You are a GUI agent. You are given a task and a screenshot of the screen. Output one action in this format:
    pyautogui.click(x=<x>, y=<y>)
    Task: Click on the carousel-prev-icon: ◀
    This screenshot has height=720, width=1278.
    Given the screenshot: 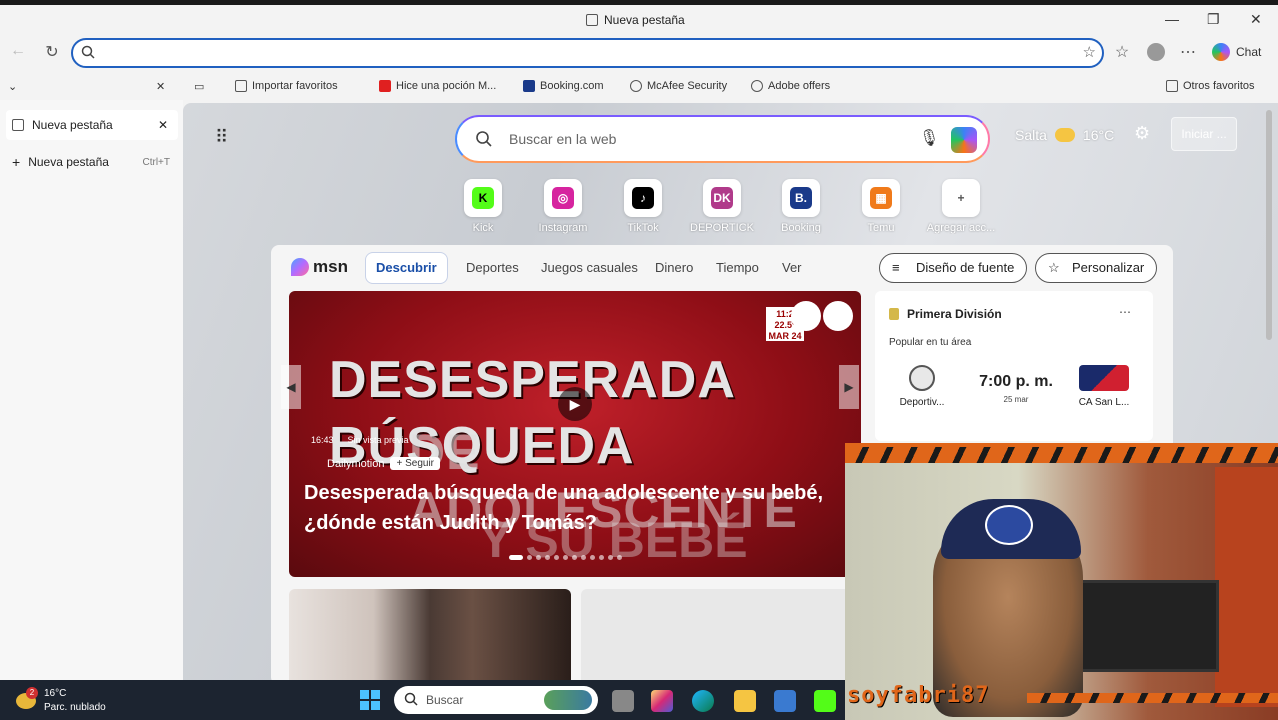 What is the action you would take?
    pyautogui.click(x=291, y=387)
    